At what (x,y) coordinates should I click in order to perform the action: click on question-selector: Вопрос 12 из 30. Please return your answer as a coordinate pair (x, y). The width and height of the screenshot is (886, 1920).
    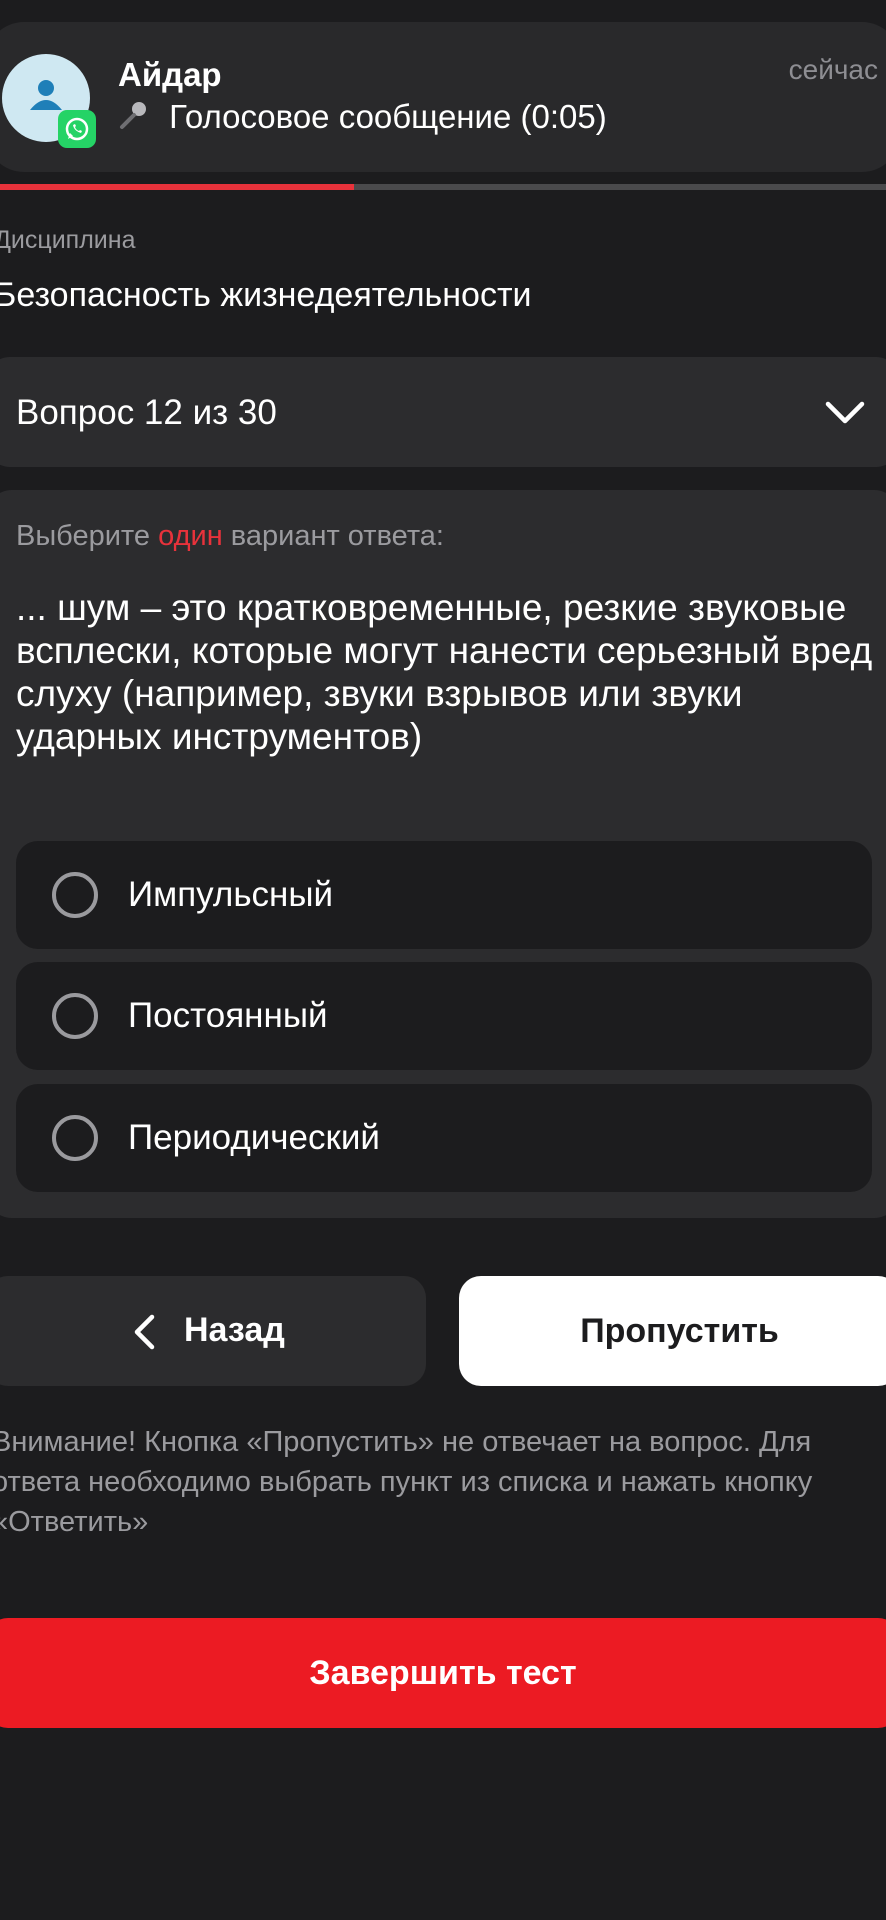
    Looking at the image, I should click on (443, 412).